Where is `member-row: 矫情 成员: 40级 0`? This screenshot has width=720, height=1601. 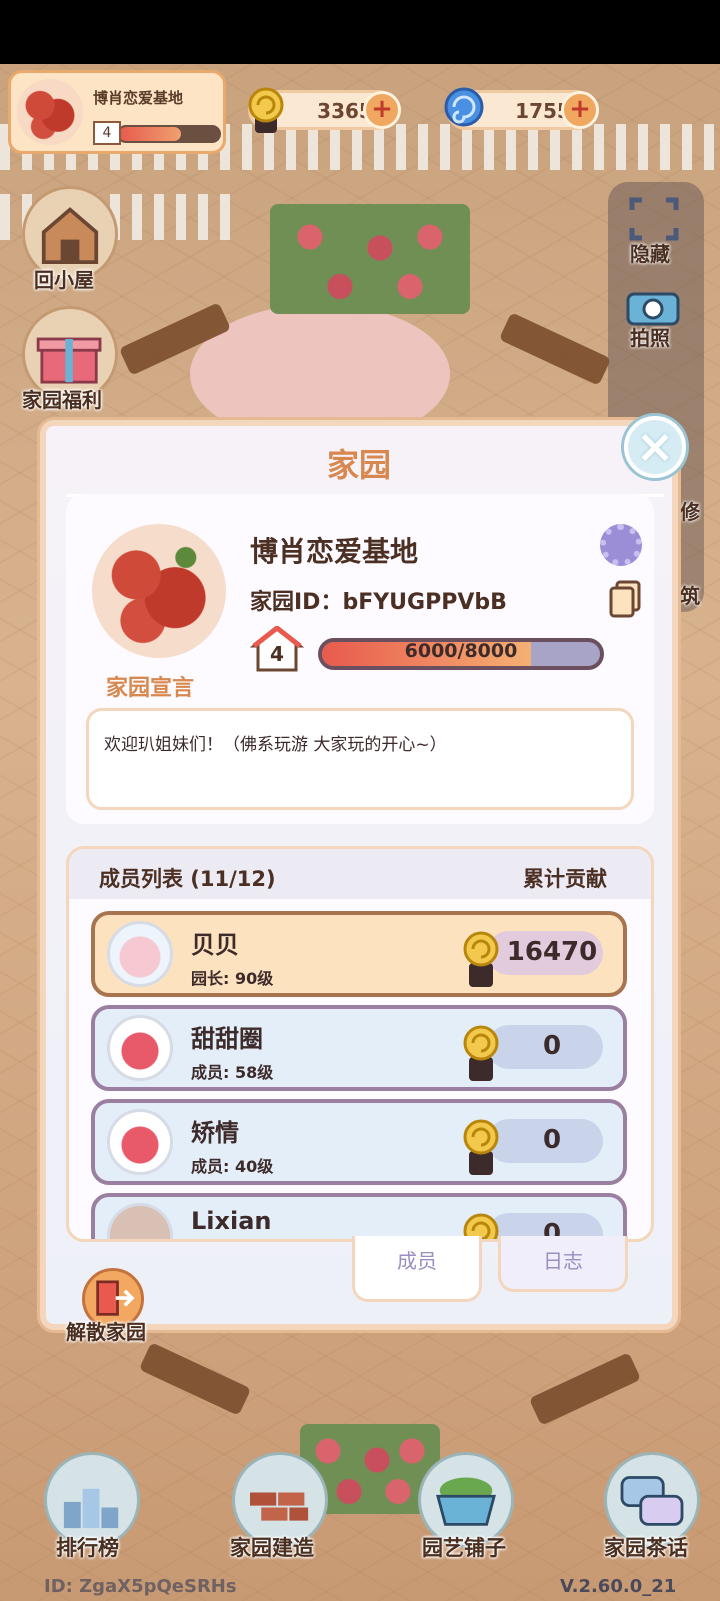
member-row: 矫情 成员: 40级 0 is located at coordinates (359, 1142).